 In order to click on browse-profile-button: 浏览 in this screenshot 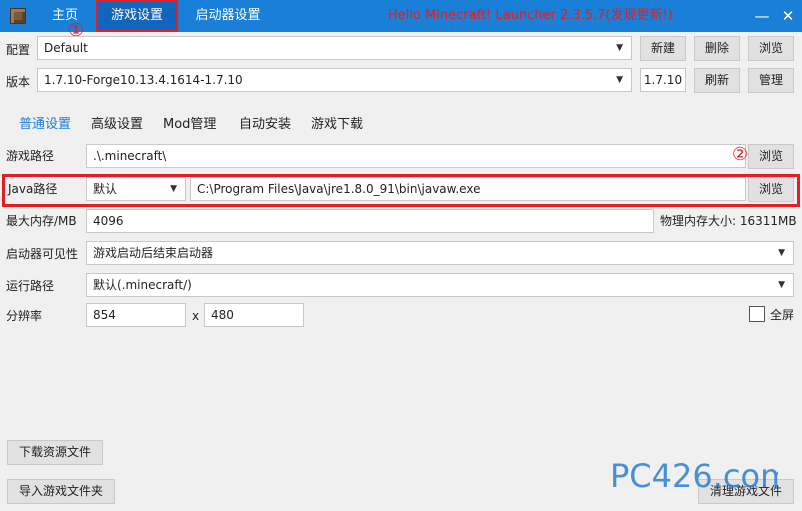, I will do `click(771, 48)`.